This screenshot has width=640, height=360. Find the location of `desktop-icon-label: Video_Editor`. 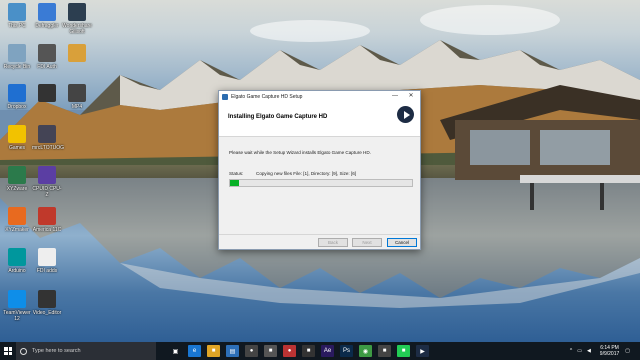

desktop-icon-label: Video_Editor is located at coordinates (47, 313).